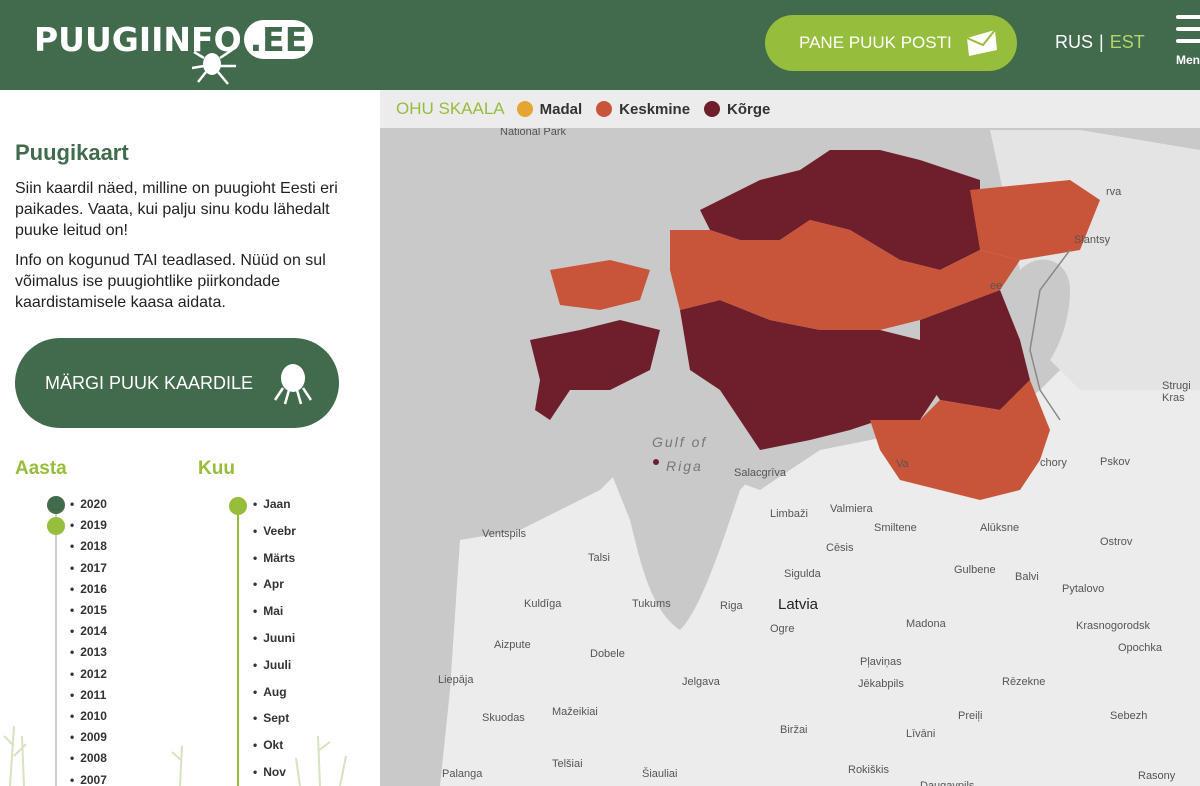  What do you see at coordinates (524, 109) in the screenshot?
I see `legend-swatch-low` at bounding box center [524, 109].